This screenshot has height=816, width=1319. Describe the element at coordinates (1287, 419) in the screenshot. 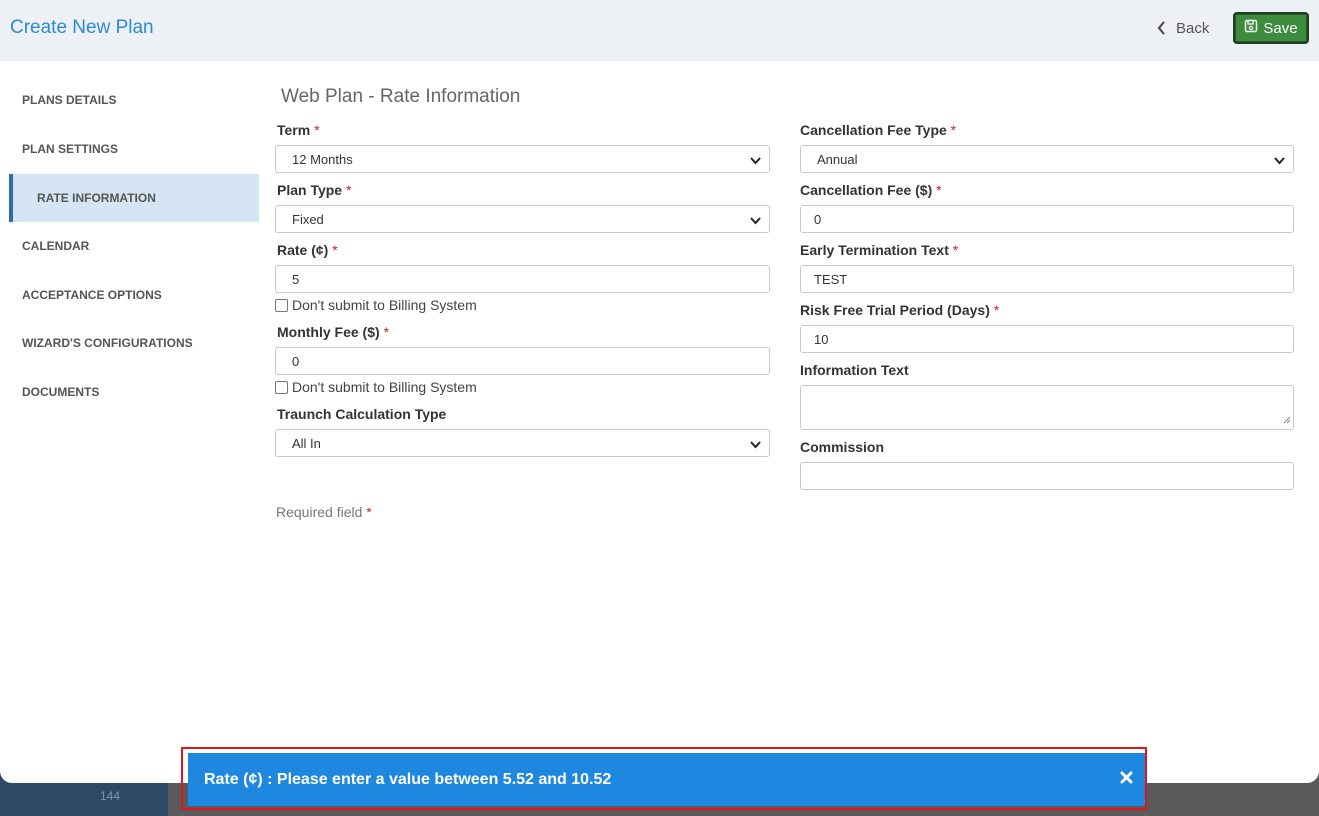

I see `resize-handle-icon` at that location.